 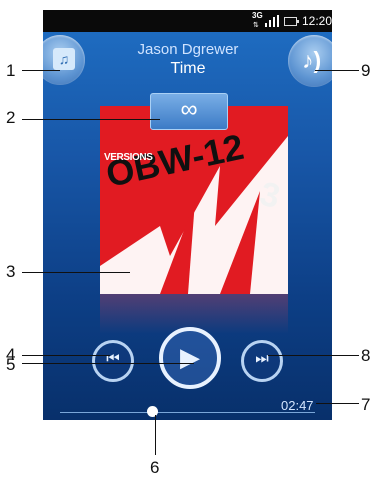 I want to click on callout-5-line, so click(x=108, y=363).